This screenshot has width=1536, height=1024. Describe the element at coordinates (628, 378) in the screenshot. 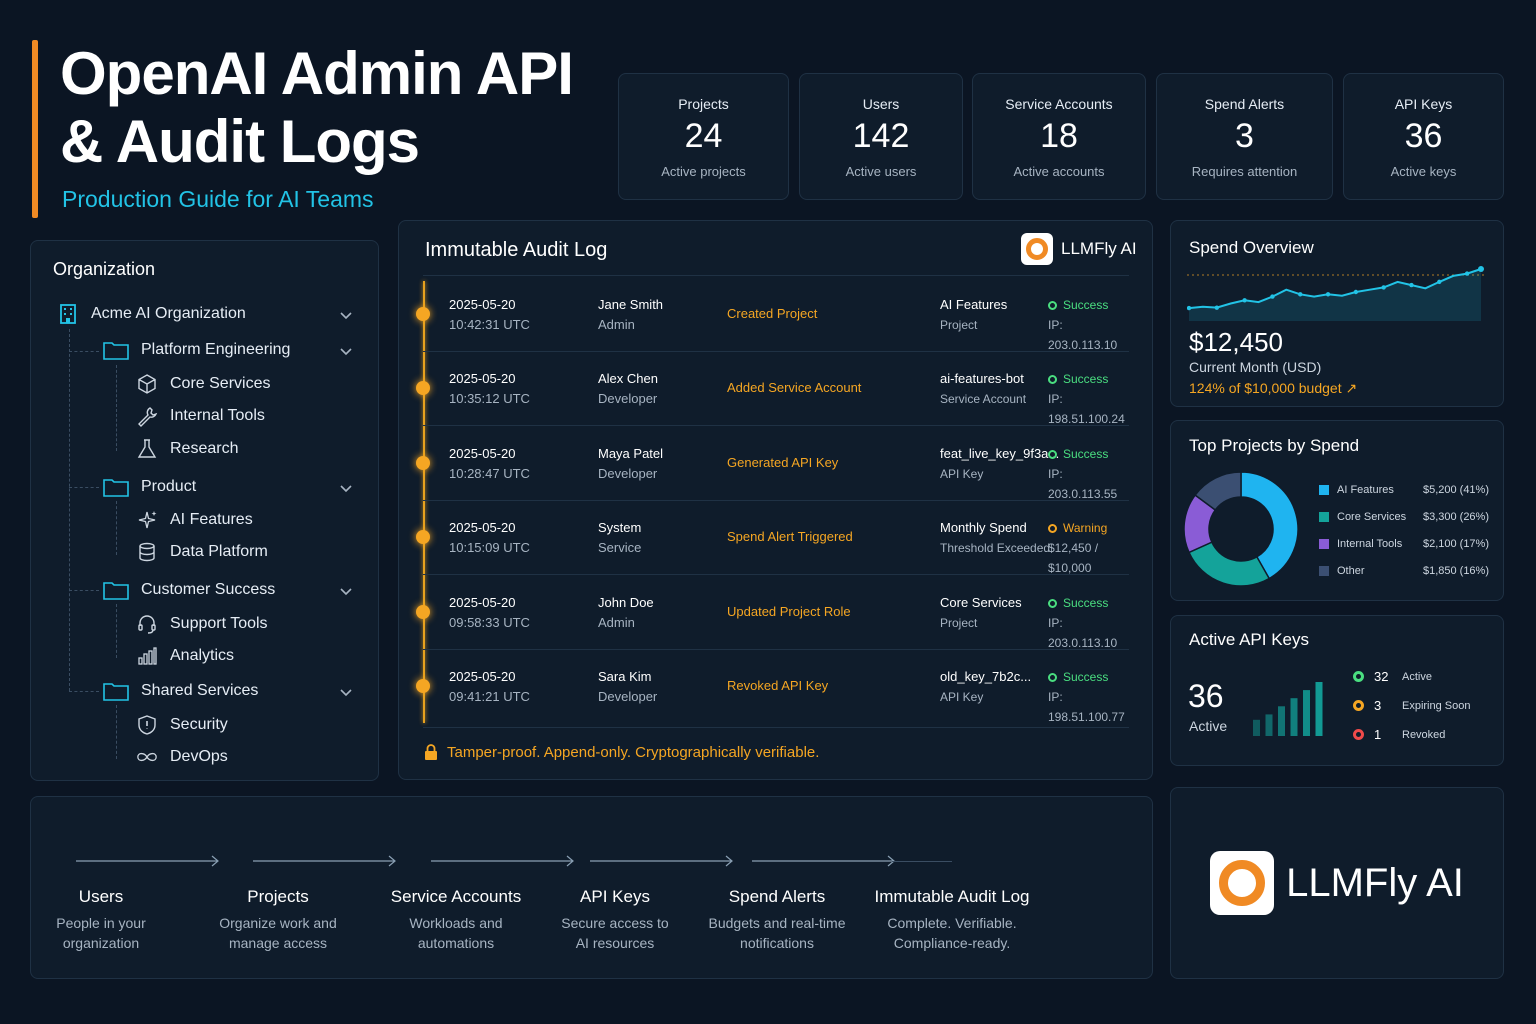

I see `audit-actor: Alex Chen` at that location.